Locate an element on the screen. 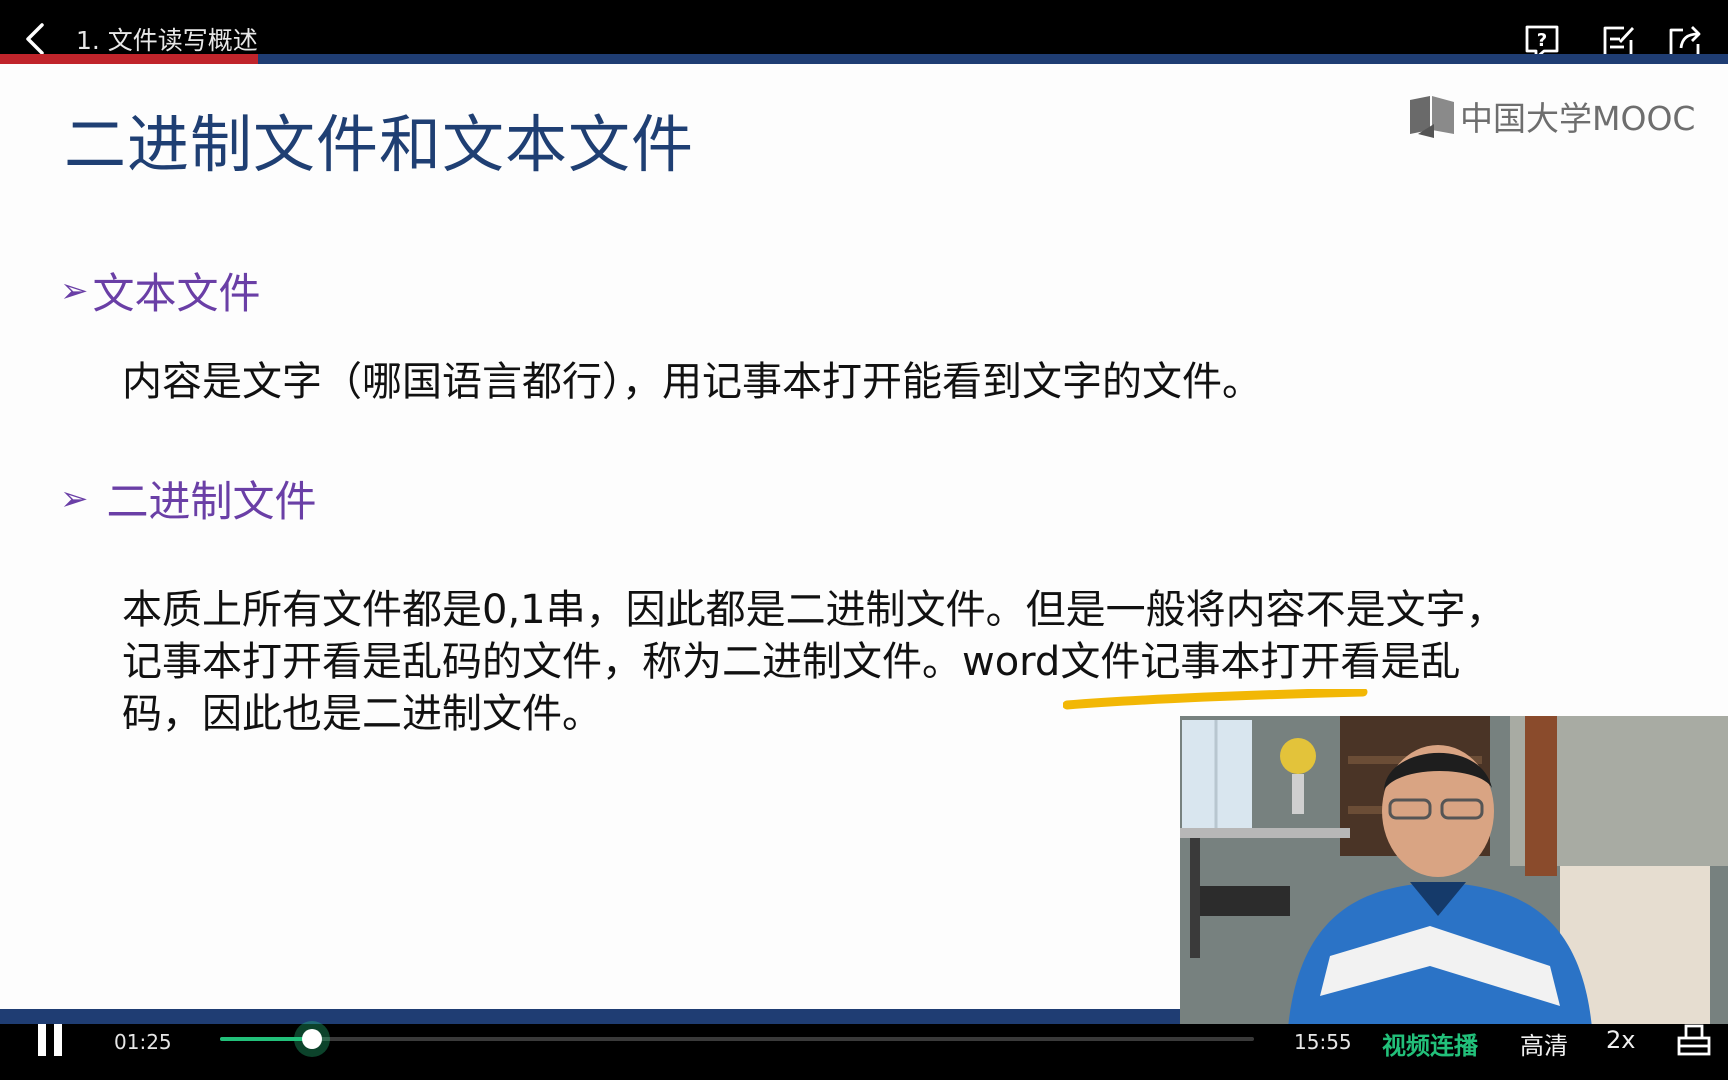  back-icon is located at coordinates (35, 39).